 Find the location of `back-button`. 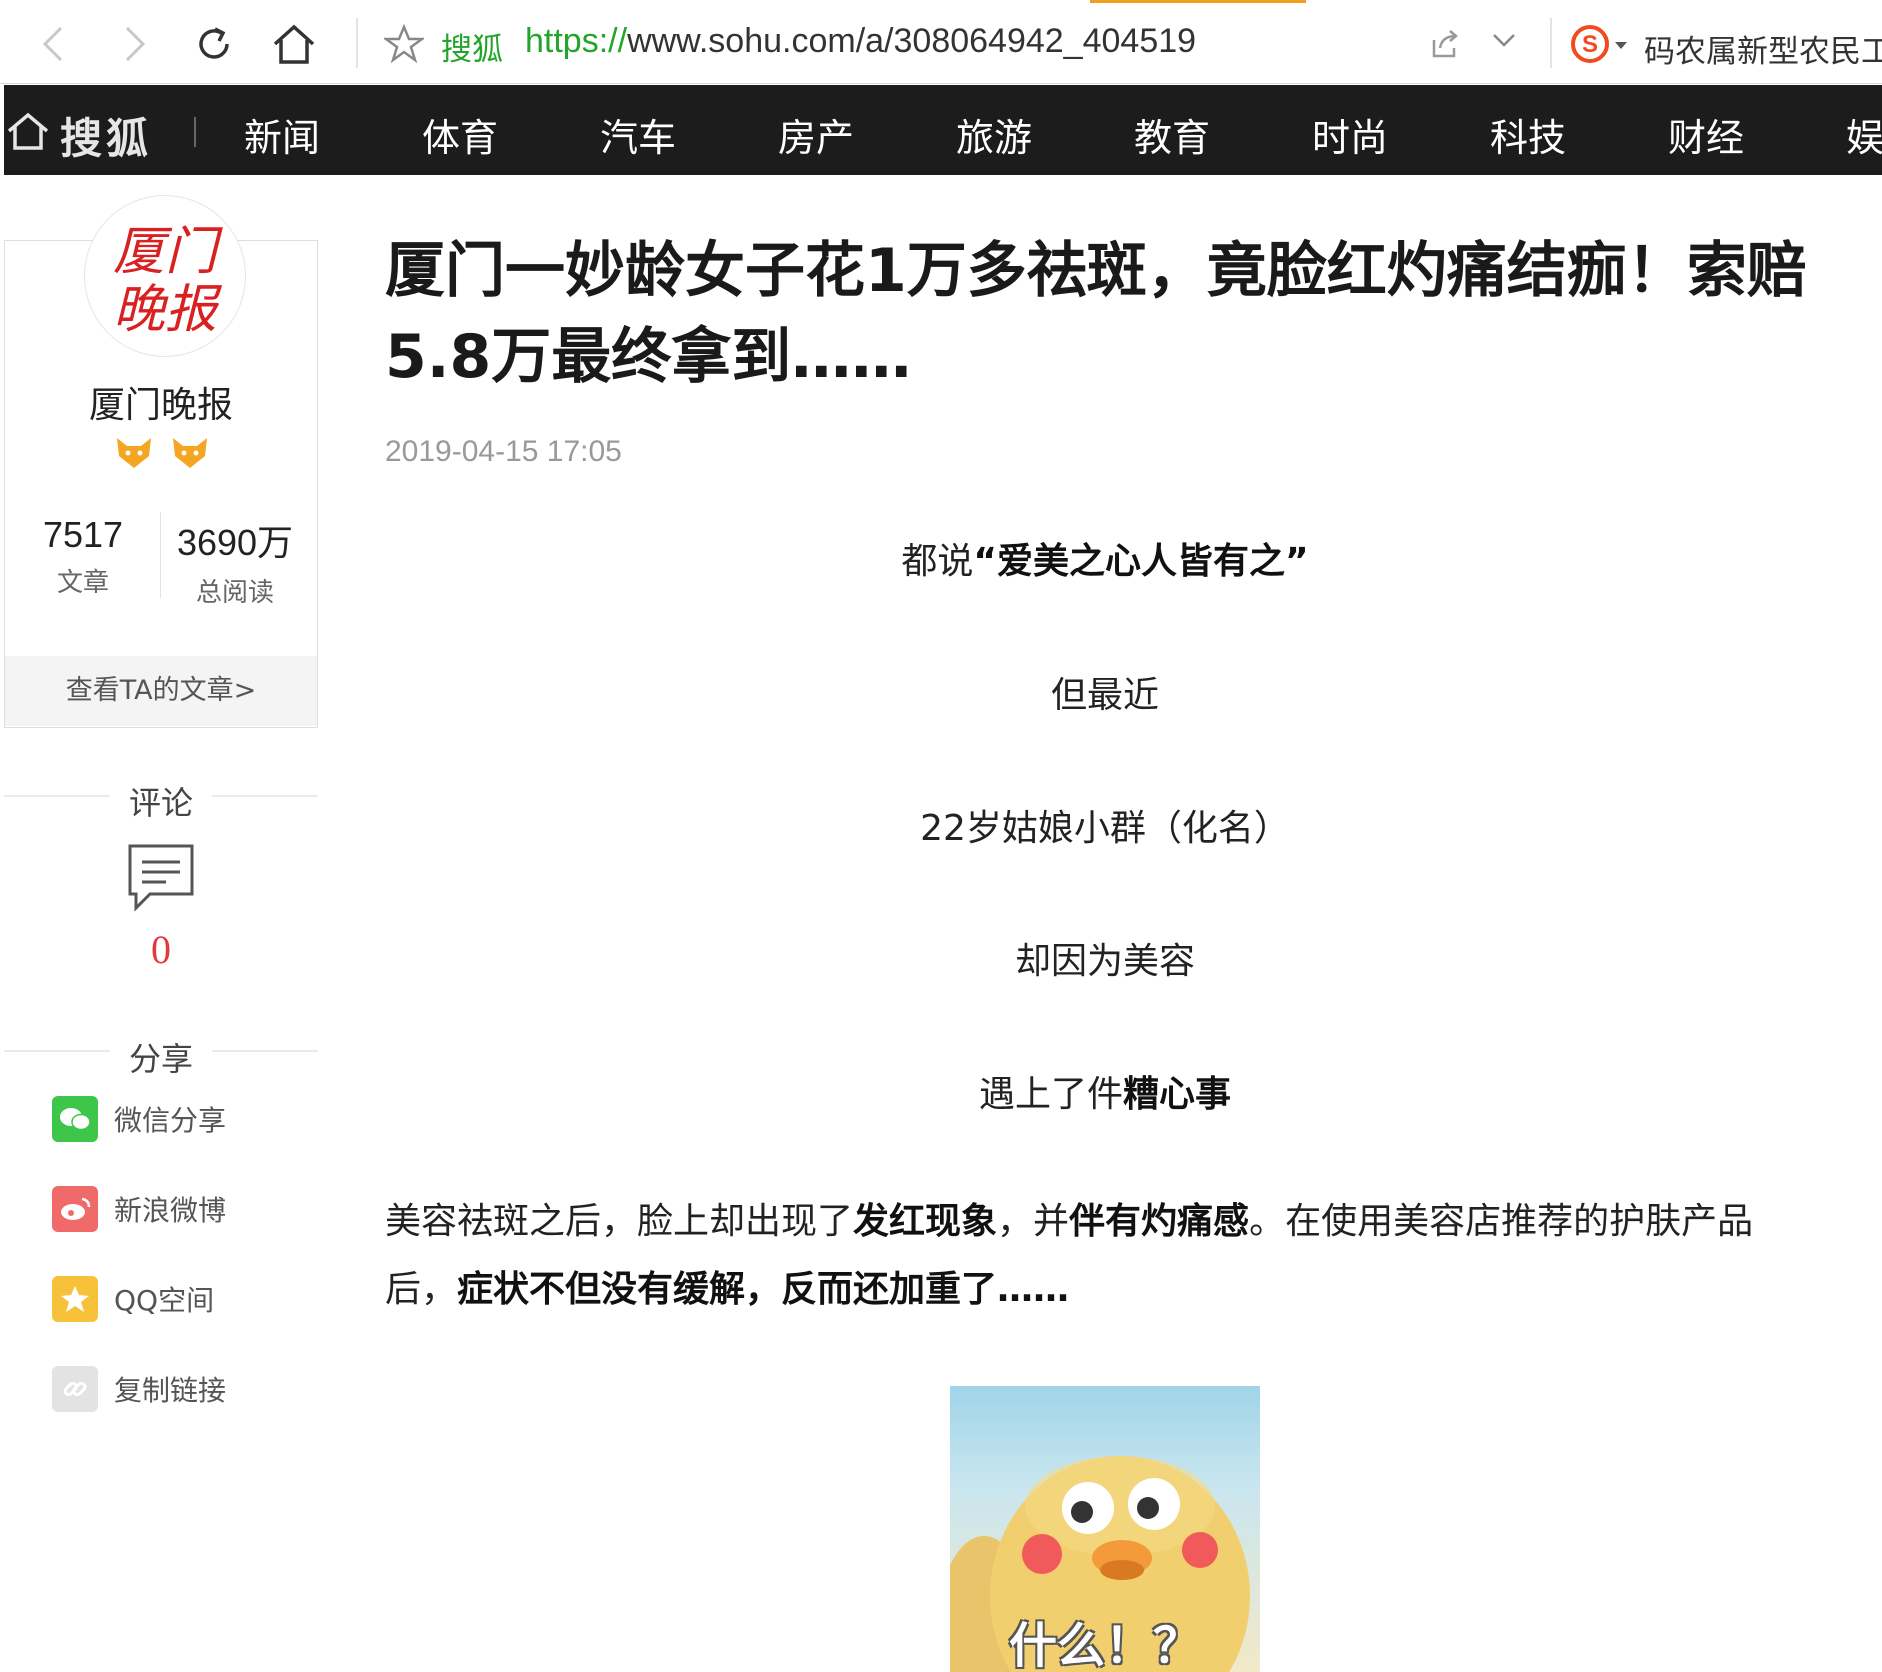

back-button is located at coordinates (54, 44).